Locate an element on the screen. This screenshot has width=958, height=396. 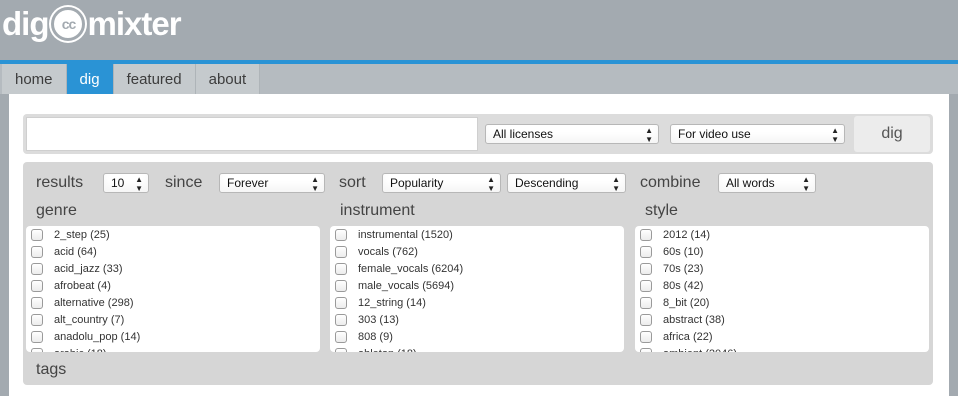
filter-item: ableton (18) is located at coordinates (477, 348).